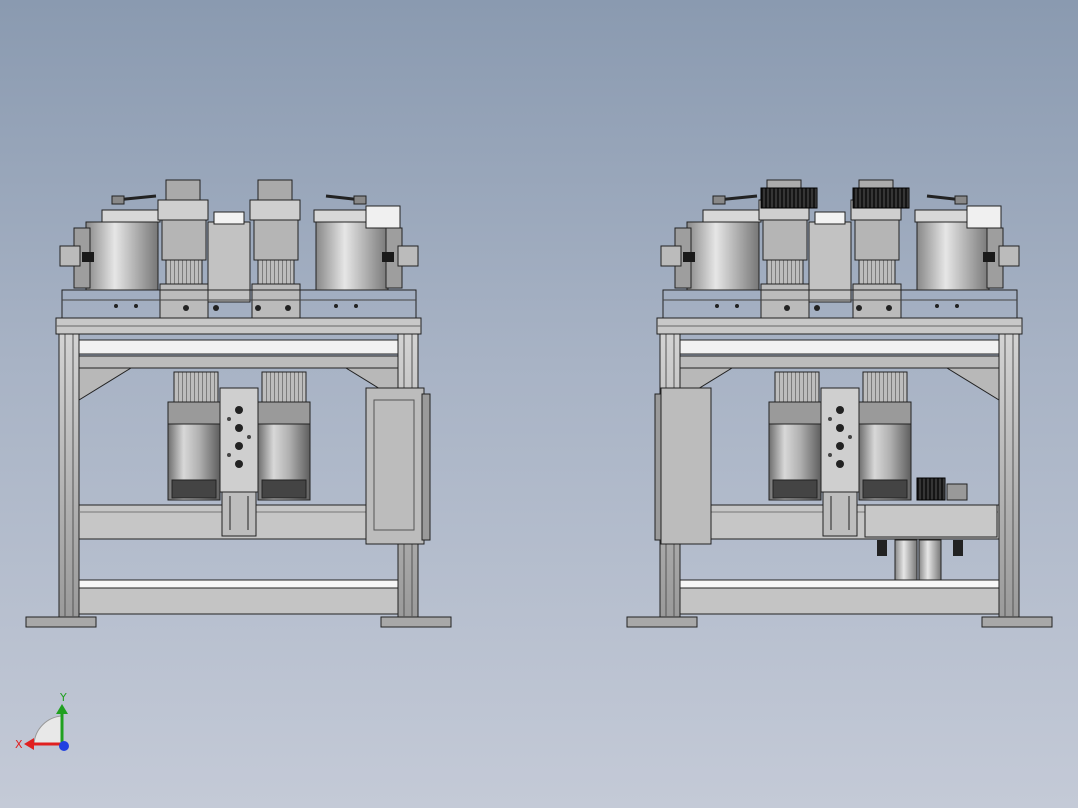  Describe the element at coordinates (19, 744) in the screenshot. I see `x-axis-label: X` at that location.